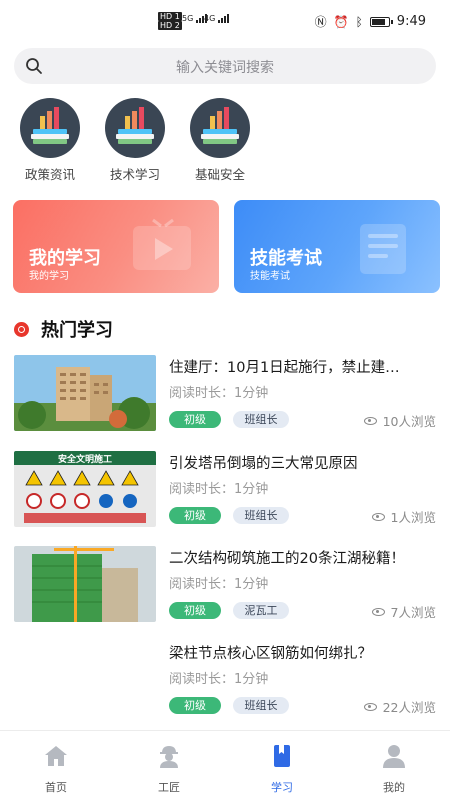  Describe the element at coordinates (409, 707) in the screenshot. I see `views-text: 22人浏览` at that location.